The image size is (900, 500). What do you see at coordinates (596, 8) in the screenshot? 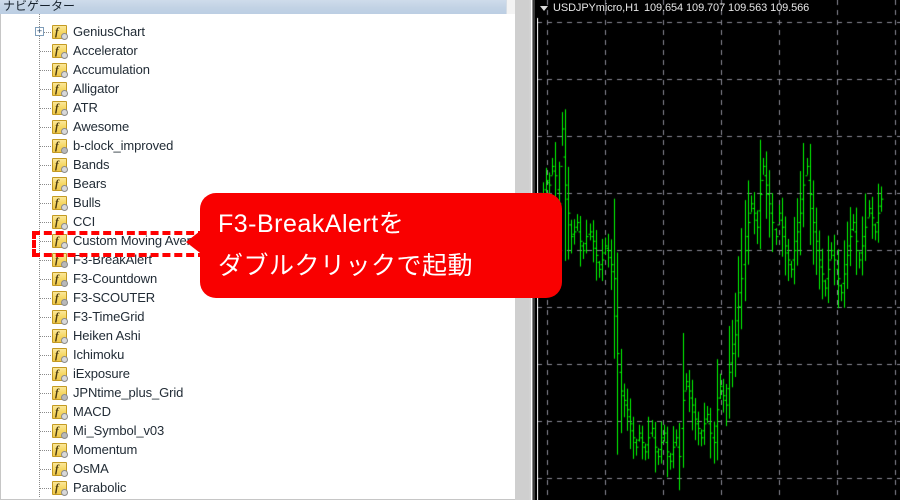
I see `chart-symbol-label: USDJPYmicro,H1` at bounding box center [596, 8].